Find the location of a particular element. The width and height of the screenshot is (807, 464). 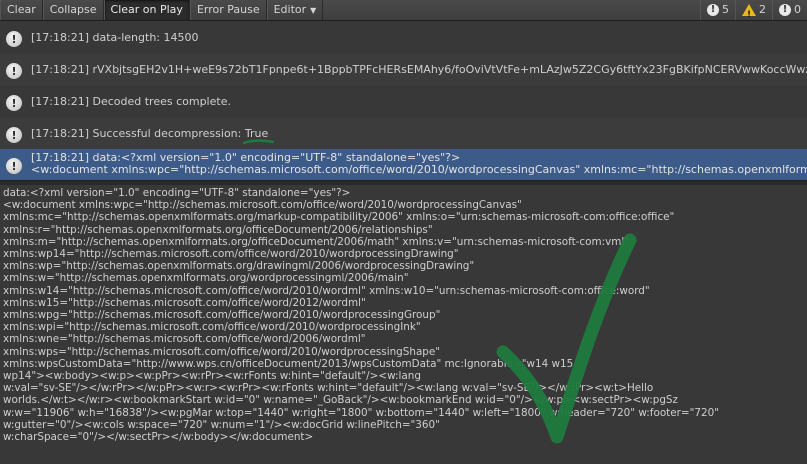

log-entry-text: [17:18:21] data-length: 14500 is located at coordinates (115, 37).